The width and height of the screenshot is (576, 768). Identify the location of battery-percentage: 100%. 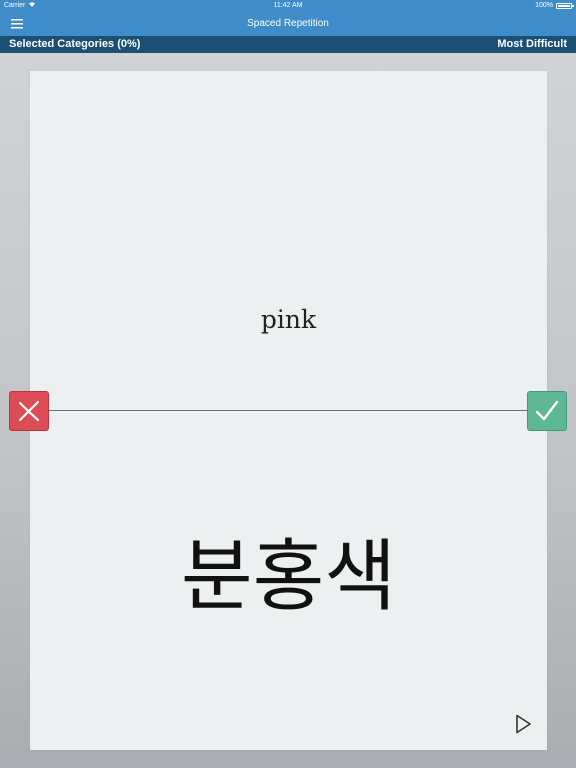
(544, 5).